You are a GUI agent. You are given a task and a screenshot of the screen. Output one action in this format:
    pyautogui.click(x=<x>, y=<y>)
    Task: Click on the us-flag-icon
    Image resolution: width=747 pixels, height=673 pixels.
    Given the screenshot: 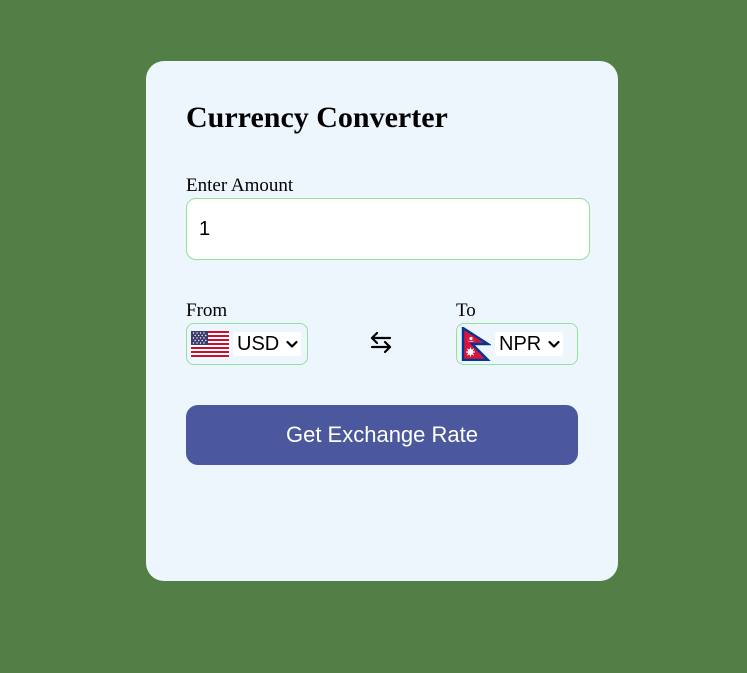 What is the action you would take?
    pyautogui.click(x=210, y=344)
    